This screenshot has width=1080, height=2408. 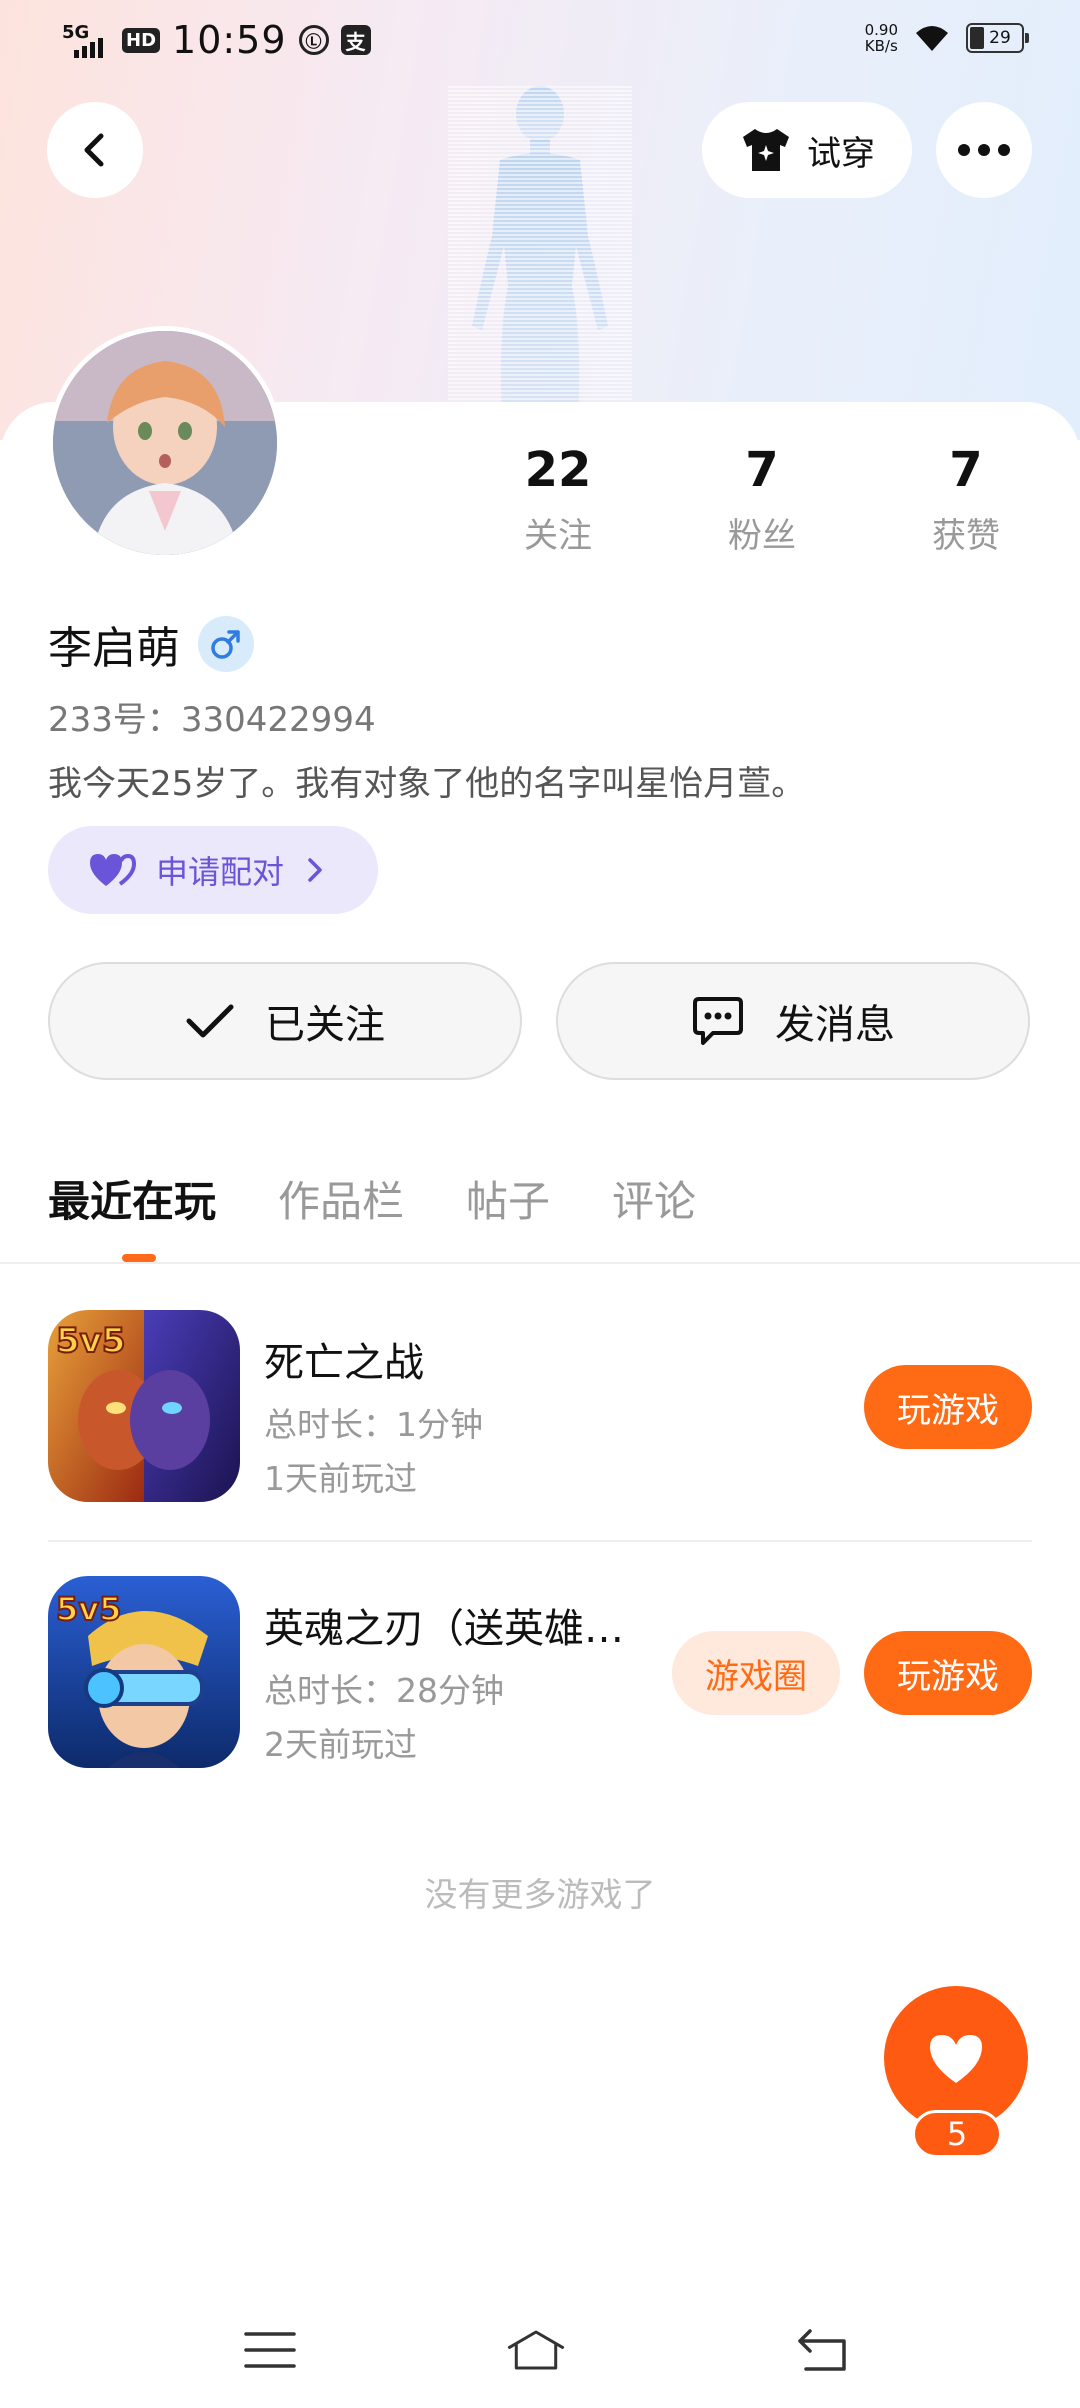 I want to click on game-duration: 总时长：1分钟, so click(x=373, y=1424).